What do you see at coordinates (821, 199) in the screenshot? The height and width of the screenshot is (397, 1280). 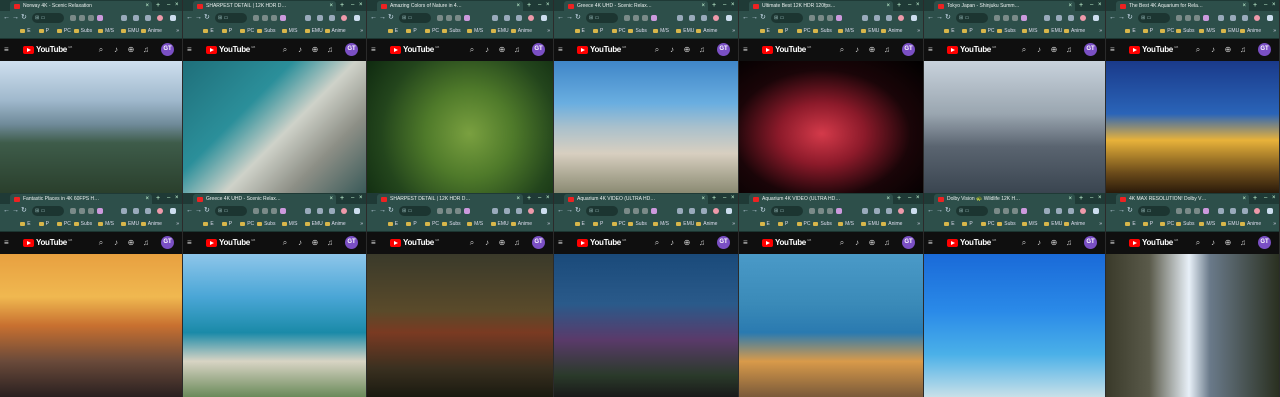 I see `browser-tab: Aquarium 4K VIDEO (ULTRA HD… ×` at bounding box center [821, 199].